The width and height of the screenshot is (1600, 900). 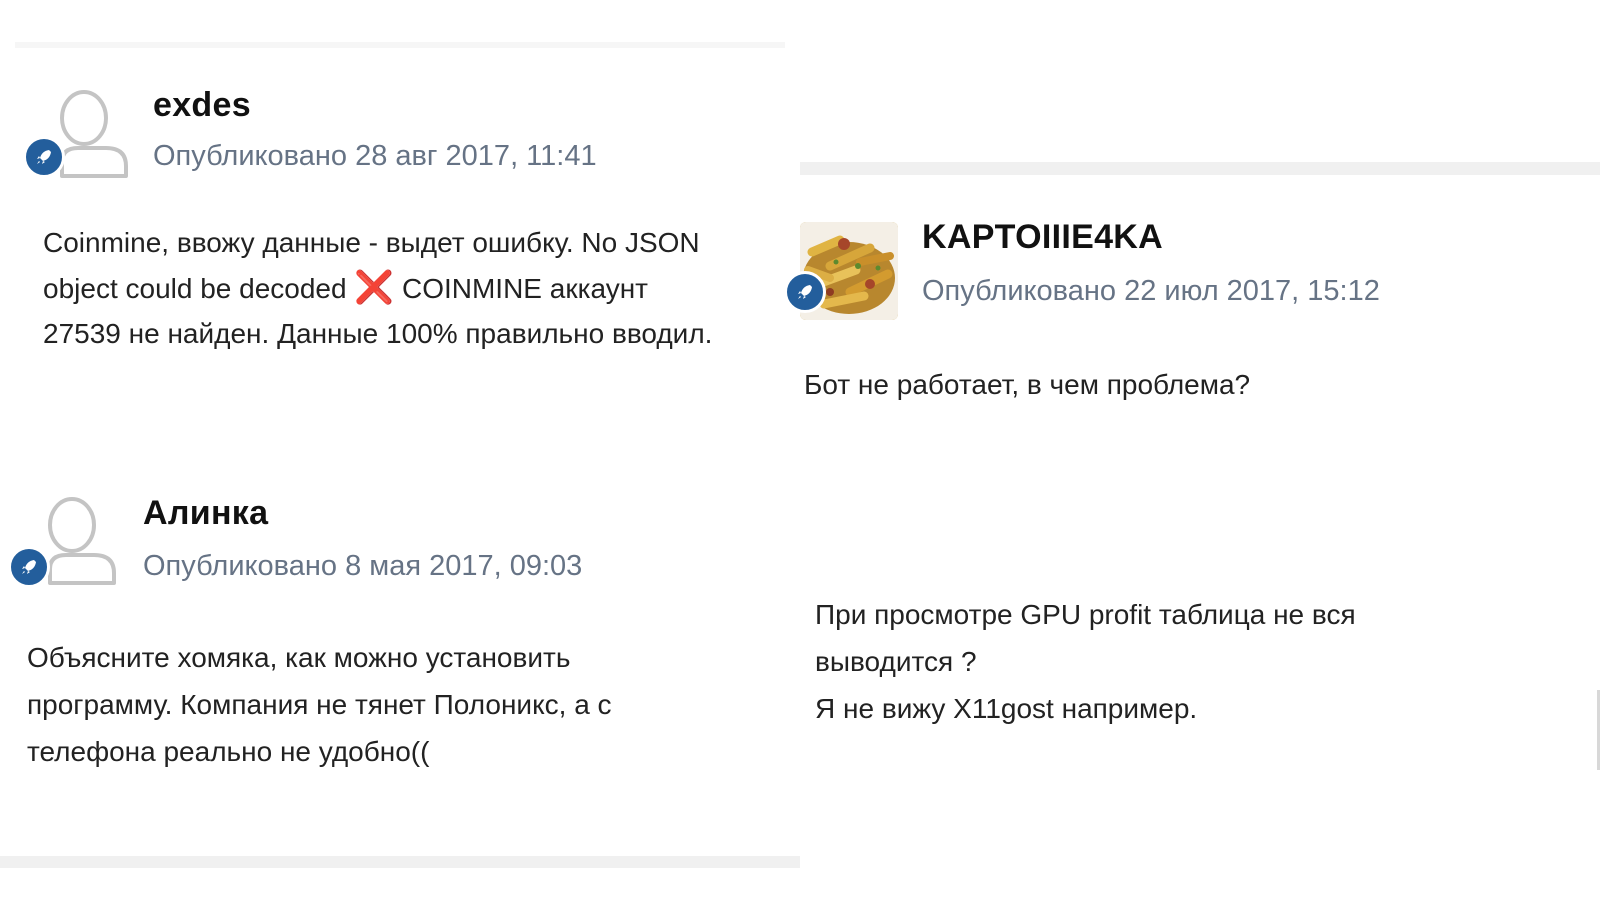 I want to click on post-body-line: При просмотре GPU profit таблица не вся, so click(x=1085, y=614).